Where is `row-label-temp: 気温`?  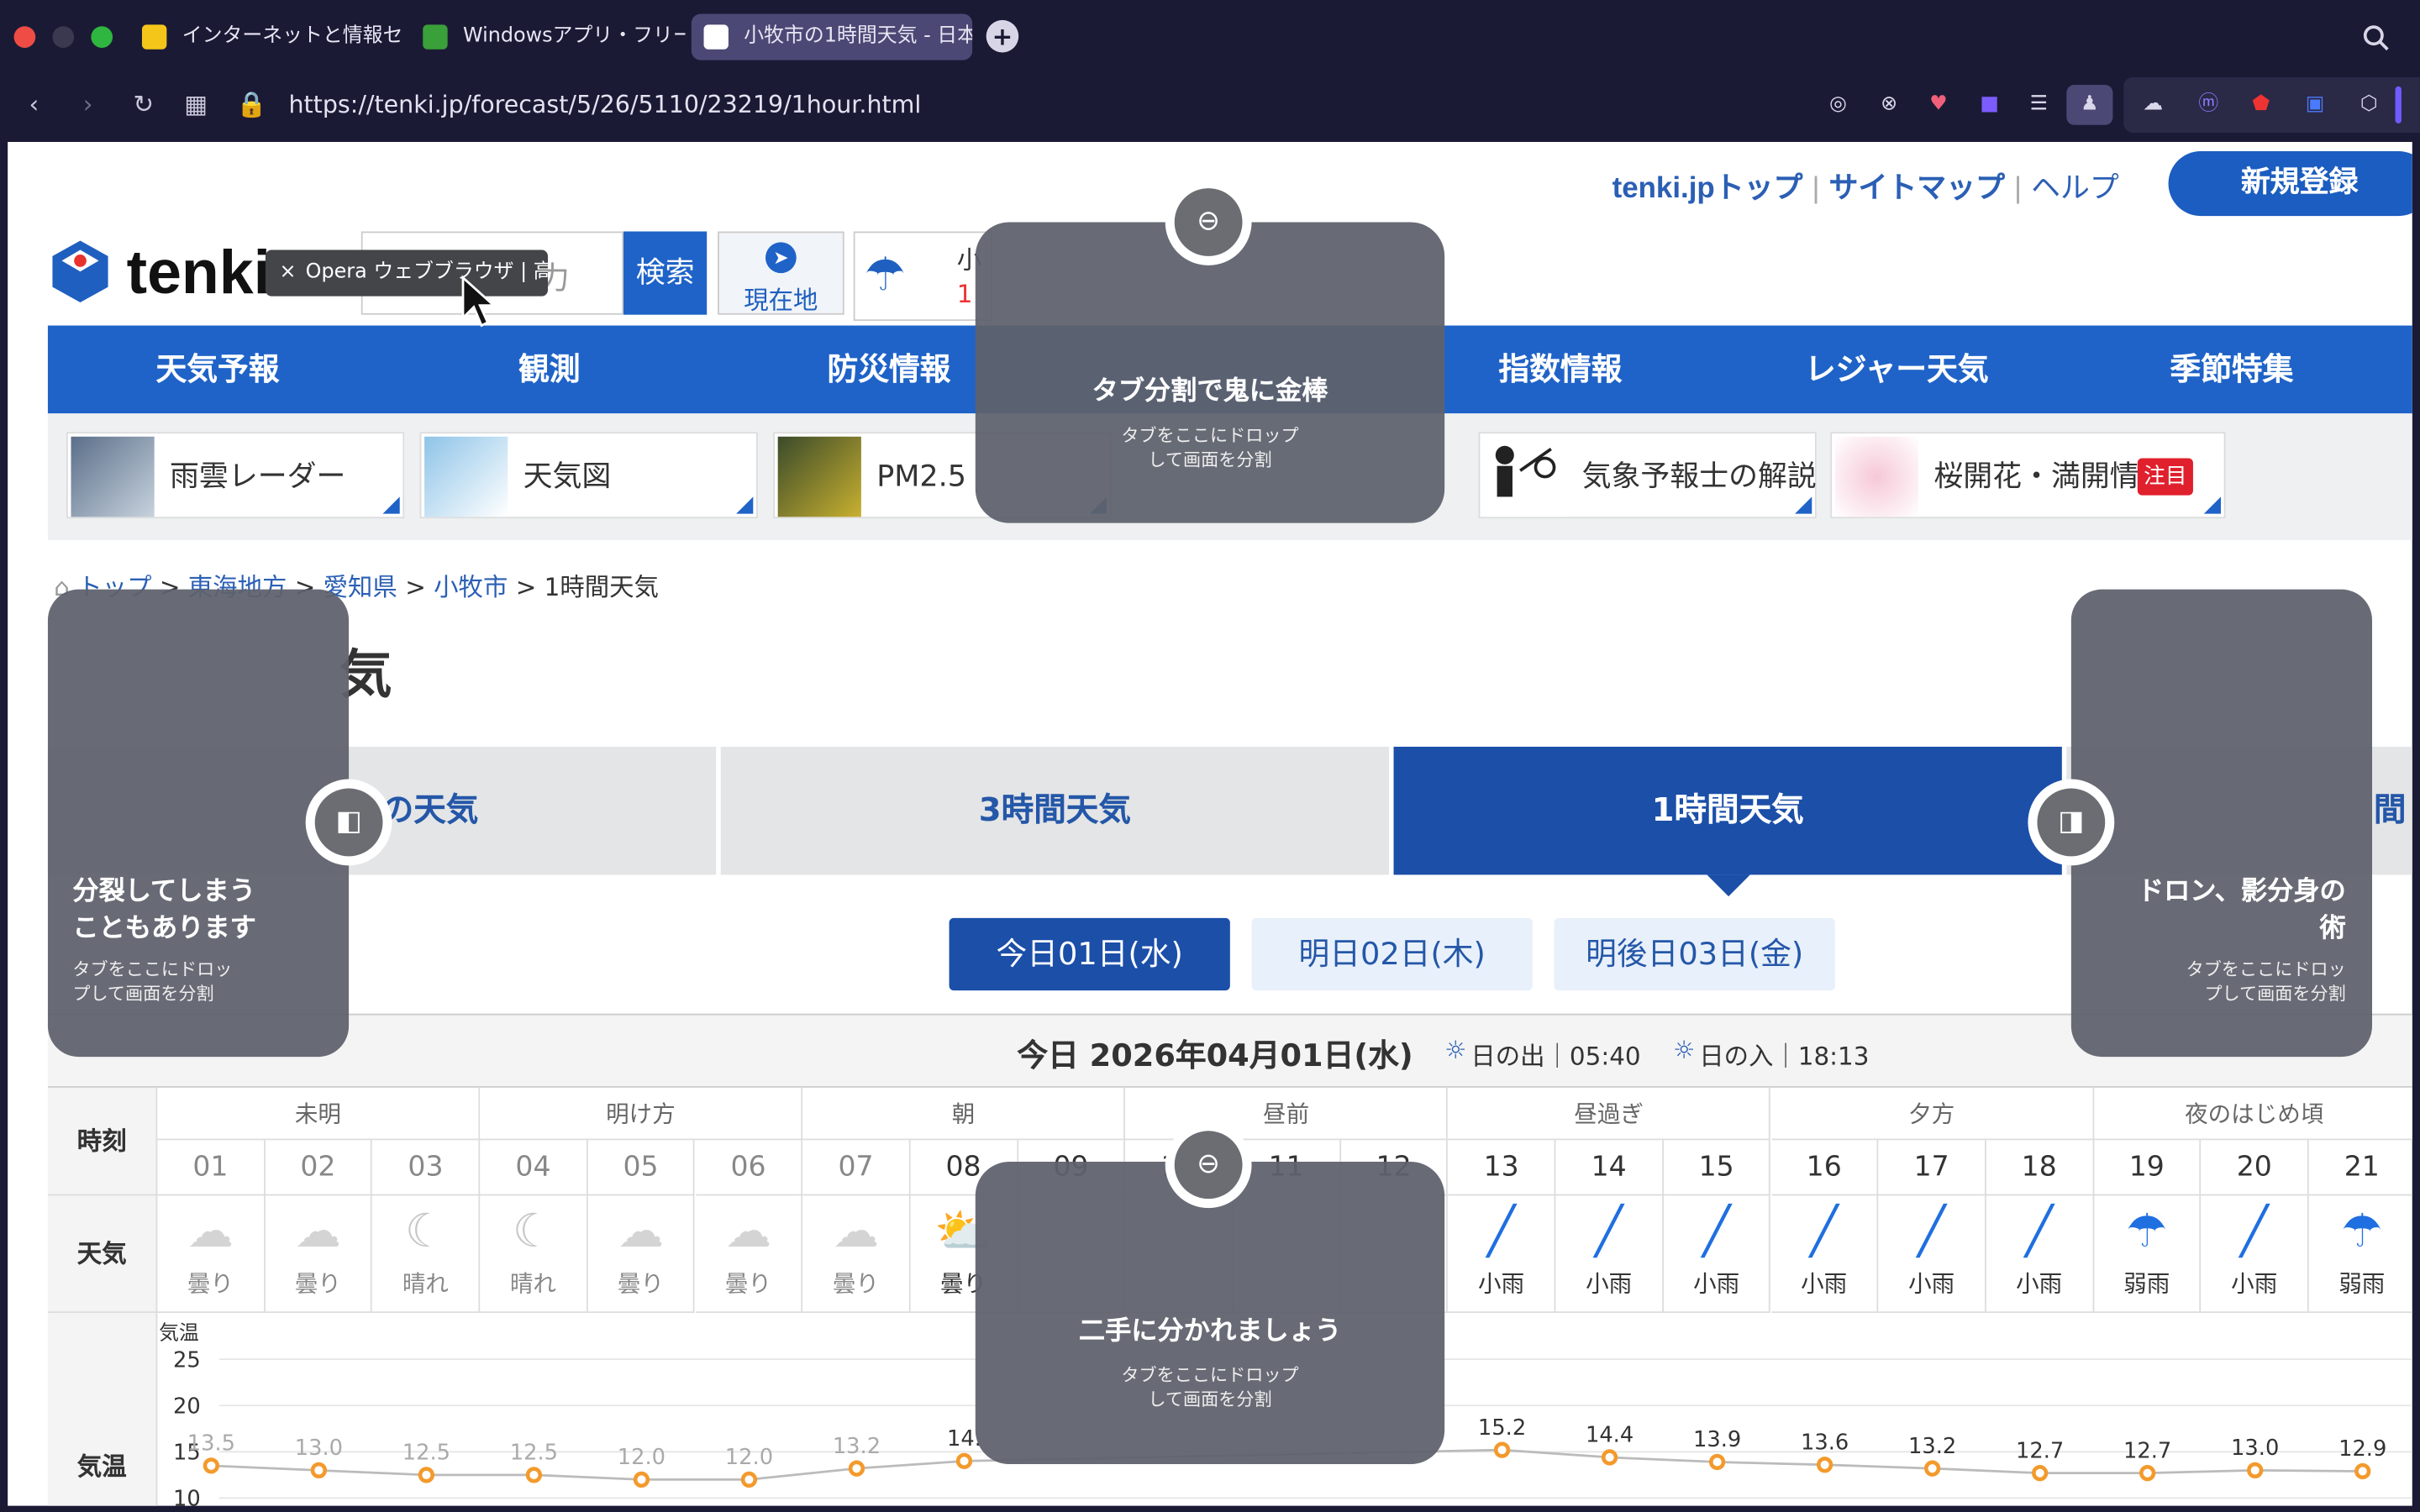
row-label-temp: 気温 is located at coordinates (102, 1409).